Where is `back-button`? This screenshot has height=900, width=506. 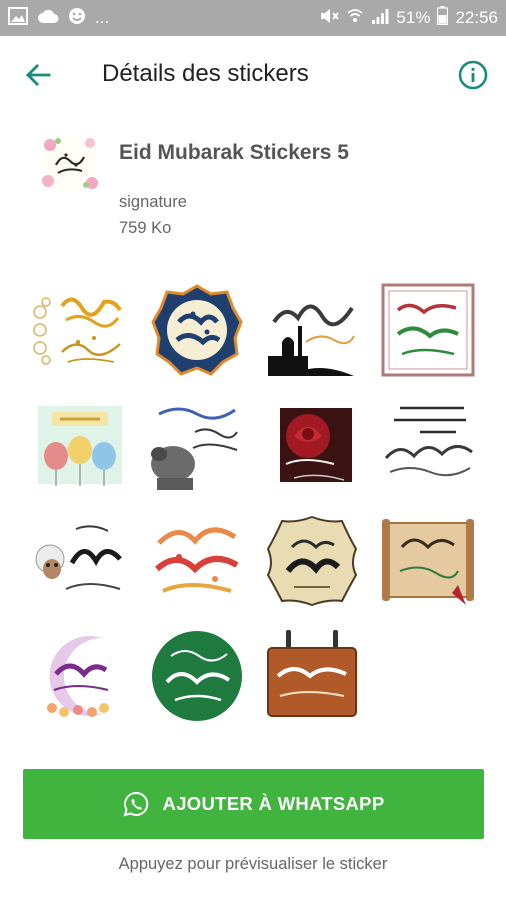 back-button is located at coordinates (38, 75).